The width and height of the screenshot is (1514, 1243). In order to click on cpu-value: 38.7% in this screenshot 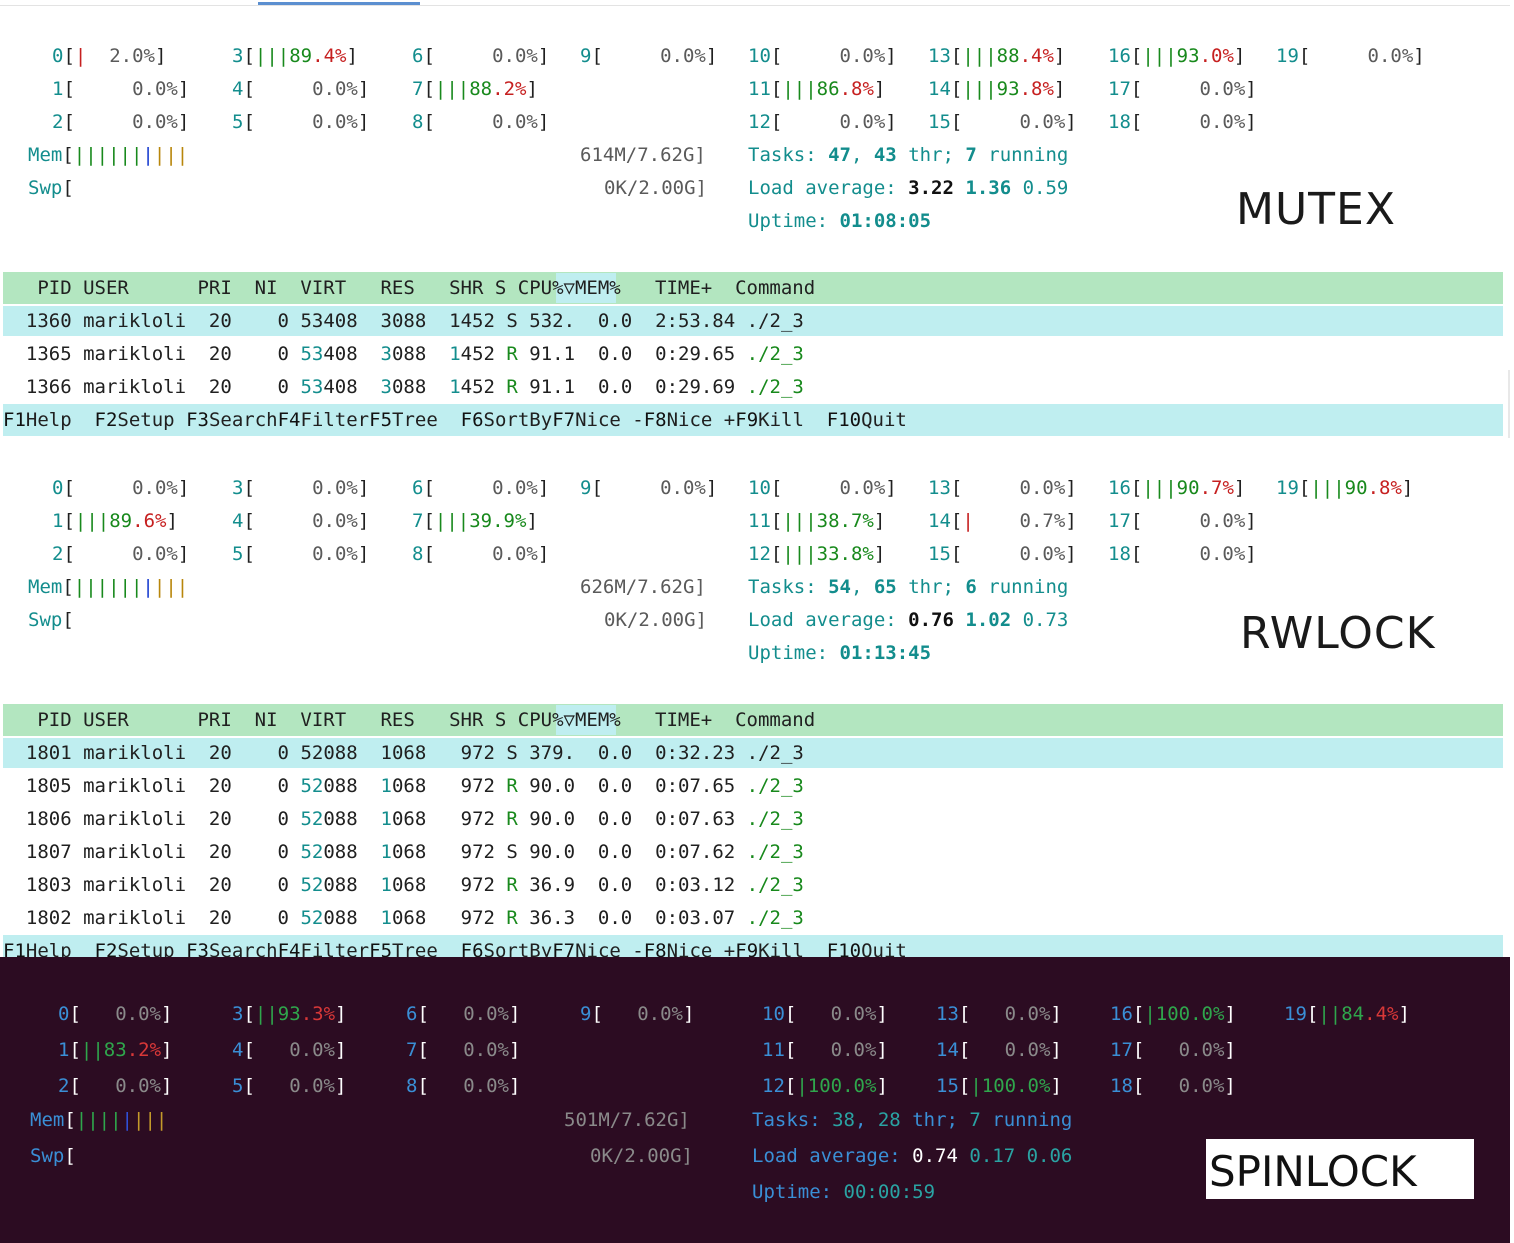, I will do `click(845, 521)`.